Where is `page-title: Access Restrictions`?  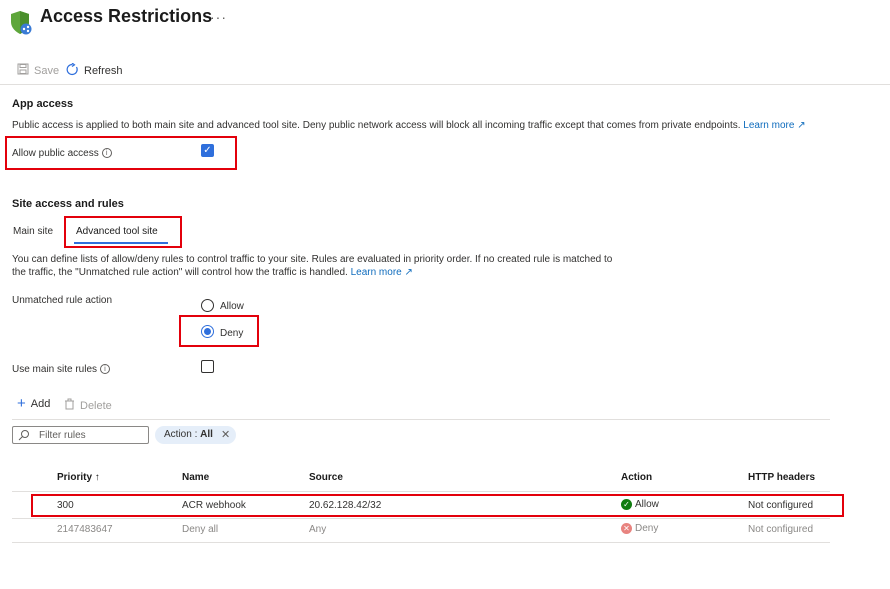 page-title: Access Restrictions is located at coordinates (126, 16).